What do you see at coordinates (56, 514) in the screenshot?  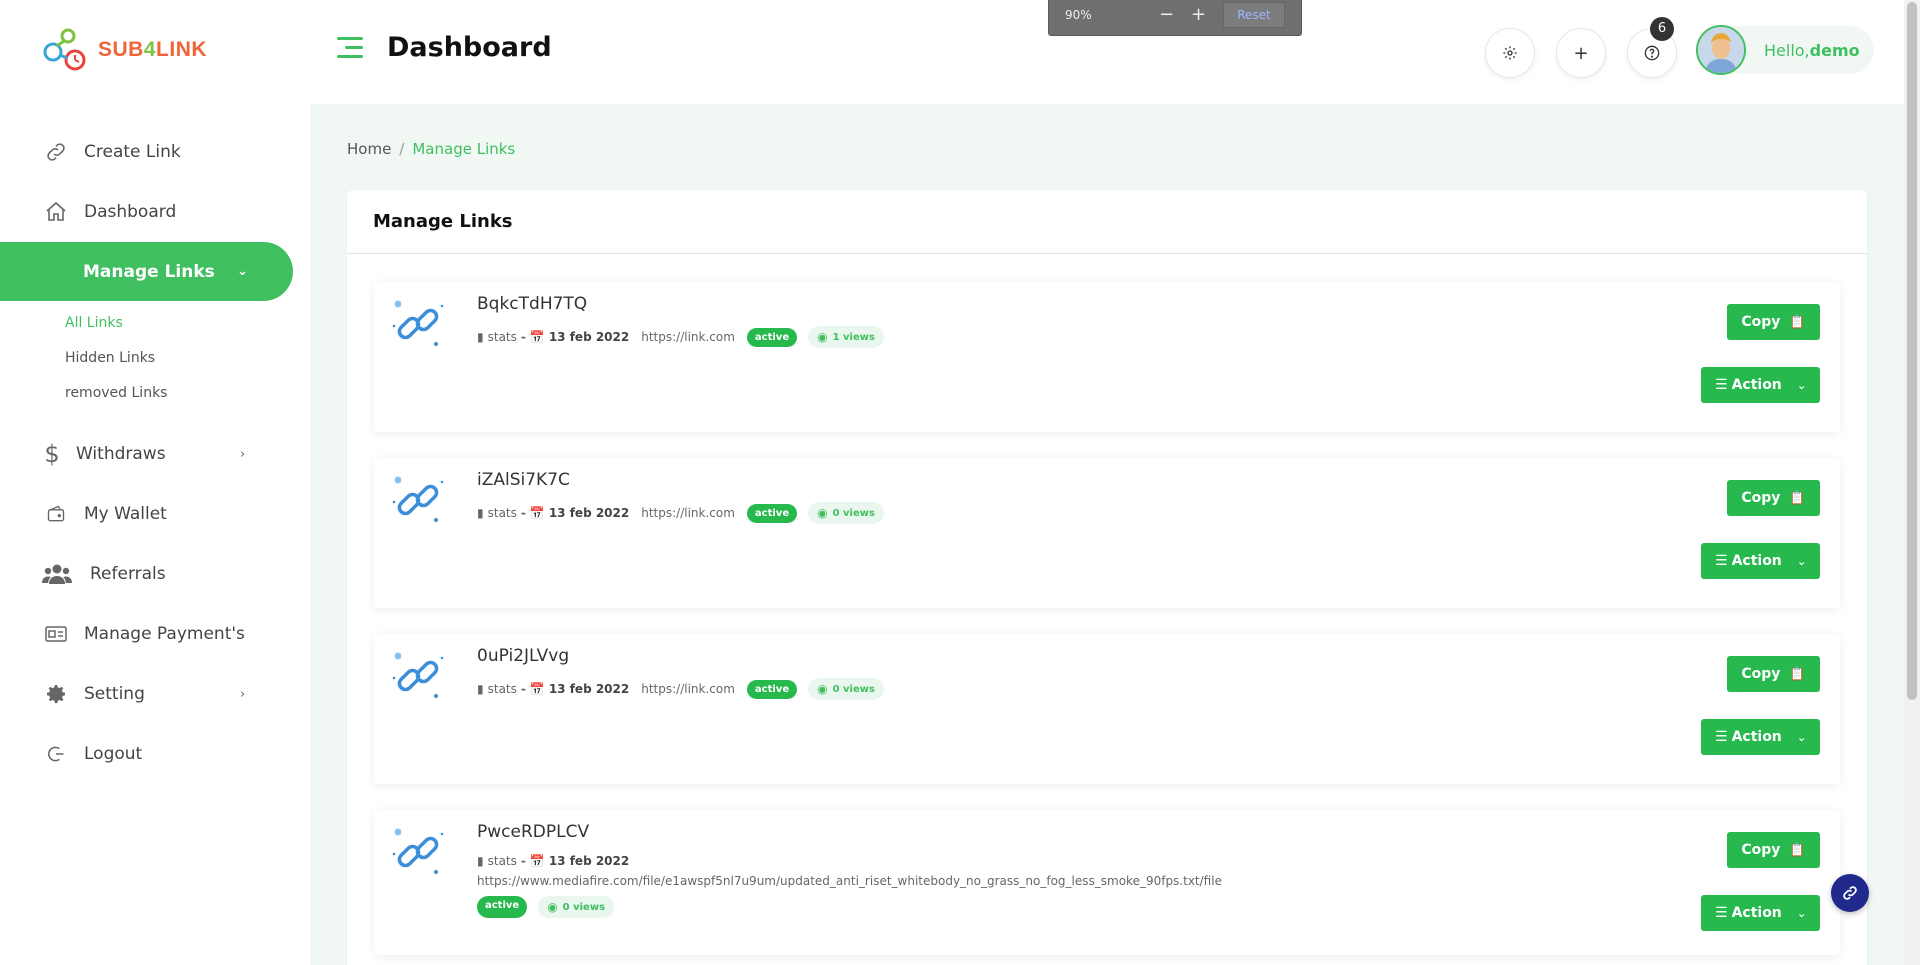 I see `wallet-icon` at bounding box center [56, 514].